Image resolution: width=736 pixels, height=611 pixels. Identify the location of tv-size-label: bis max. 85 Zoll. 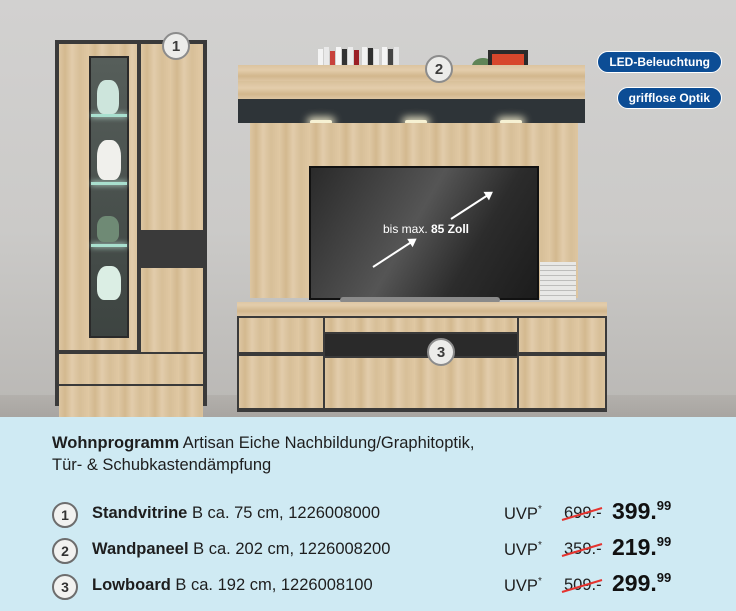
(426, 229).